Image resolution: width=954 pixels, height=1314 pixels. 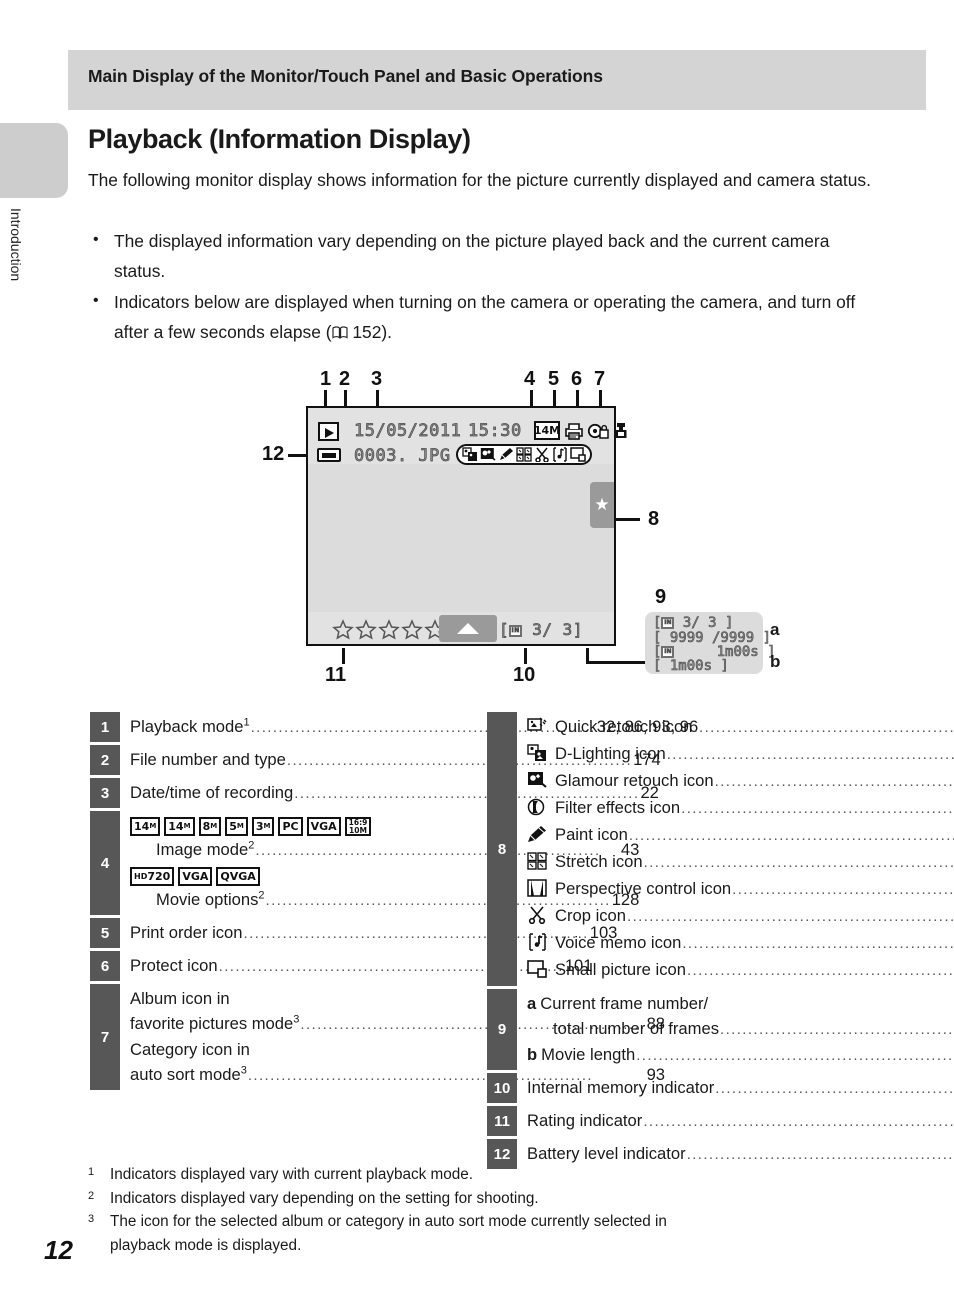 What do you see at coordinates (624, 726) in the screenshot?
I see `legend-label: Quick retouch icon` at bounding box center [624, 726].